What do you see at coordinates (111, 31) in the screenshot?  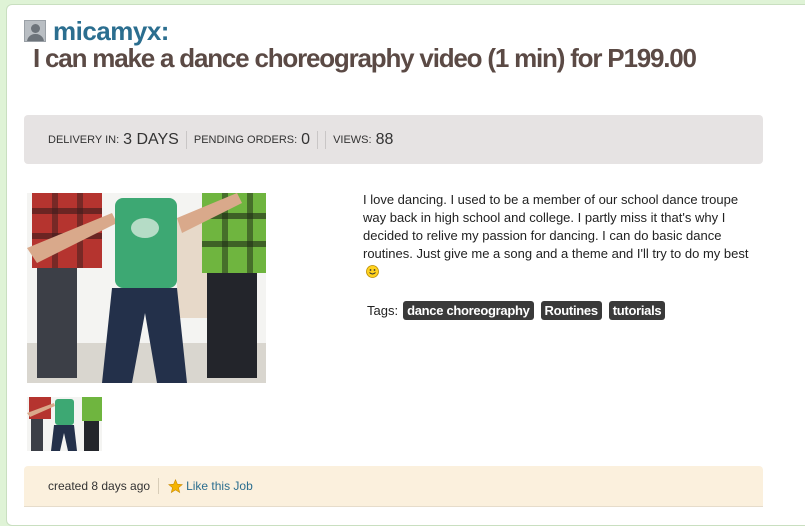 I see `seller-username: micamyx:` at bounding box center [111, 31].